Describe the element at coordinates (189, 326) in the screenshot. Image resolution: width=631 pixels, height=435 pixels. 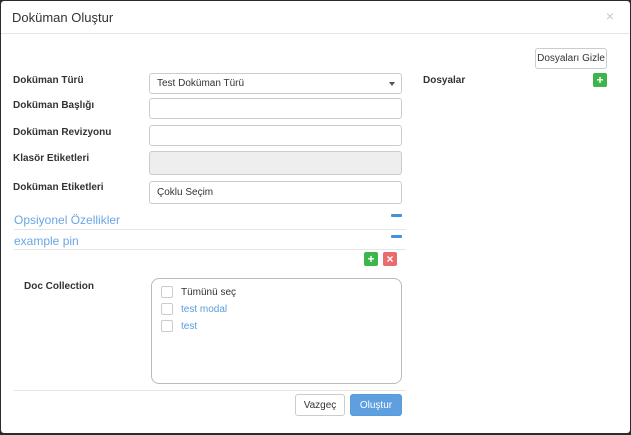
I see `checkbox-label: test` at that location.